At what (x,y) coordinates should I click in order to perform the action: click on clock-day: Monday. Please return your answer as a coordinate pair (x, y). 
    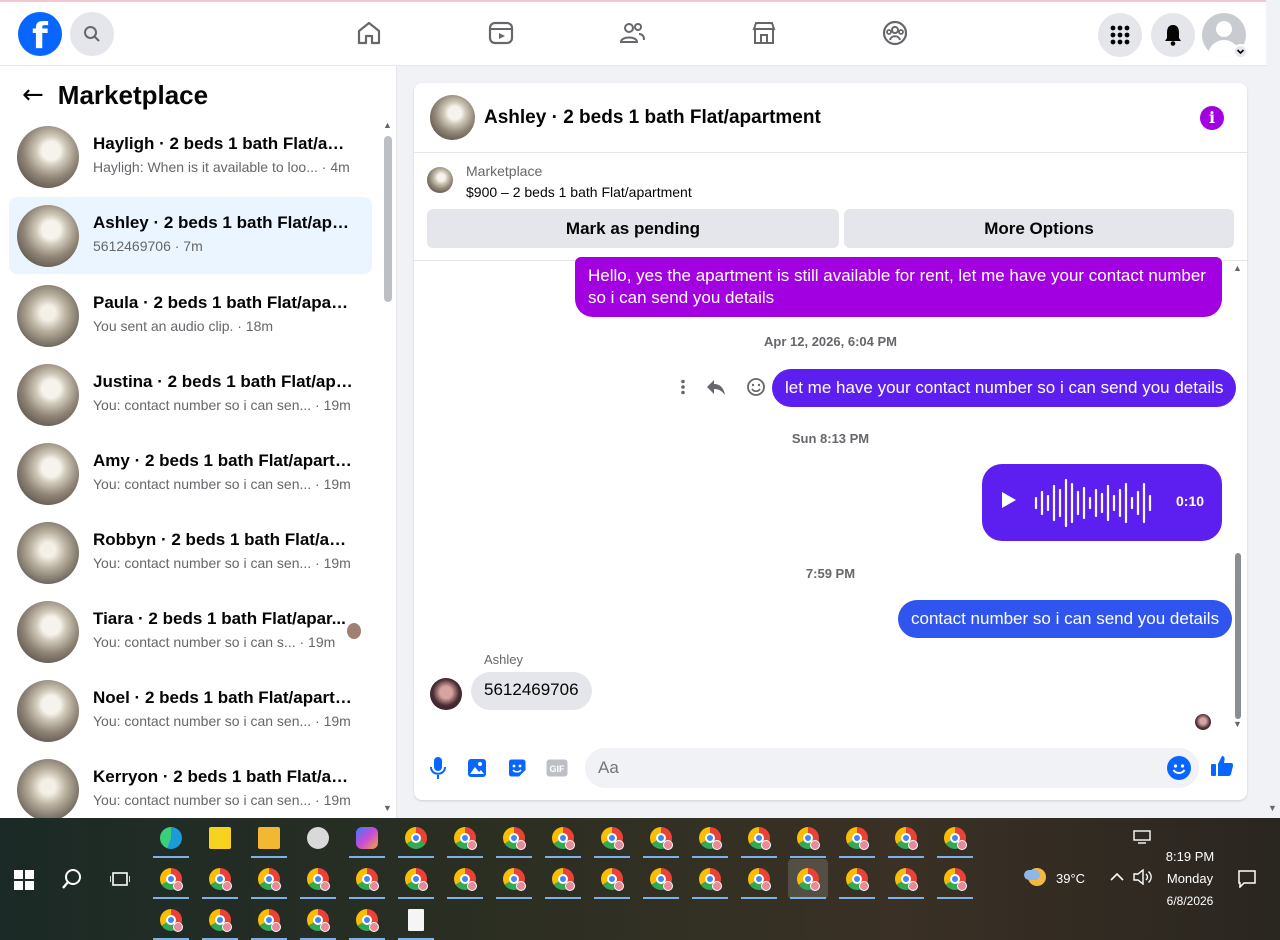
    Looking at the image, I should click on (1190, 878).